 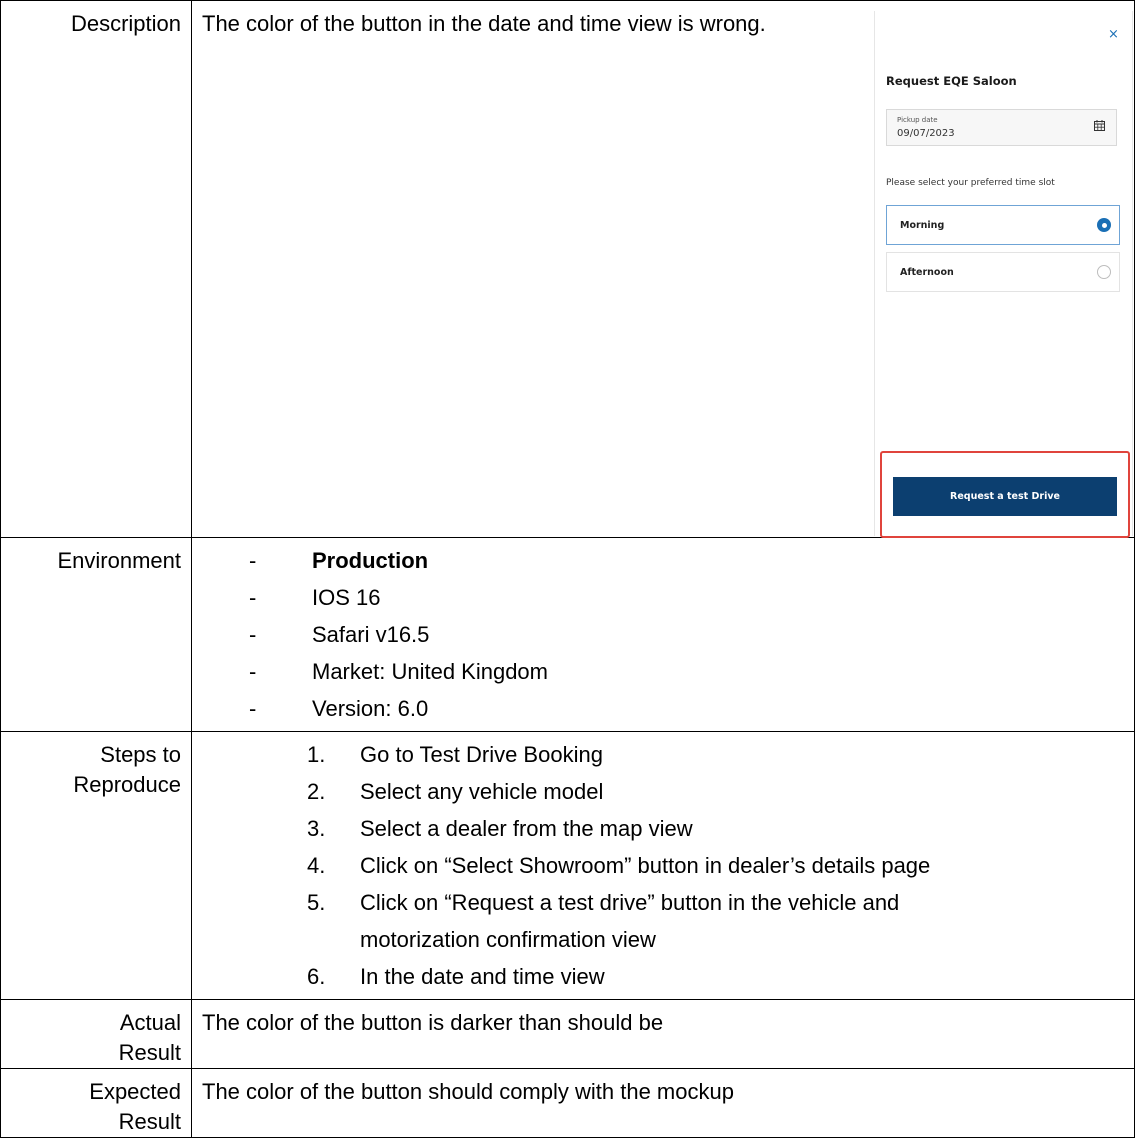 What do you see at coordinates (922, 225) in the screenshot?
I see `time-slot-label: Morning` at bounding box center [922, 225].